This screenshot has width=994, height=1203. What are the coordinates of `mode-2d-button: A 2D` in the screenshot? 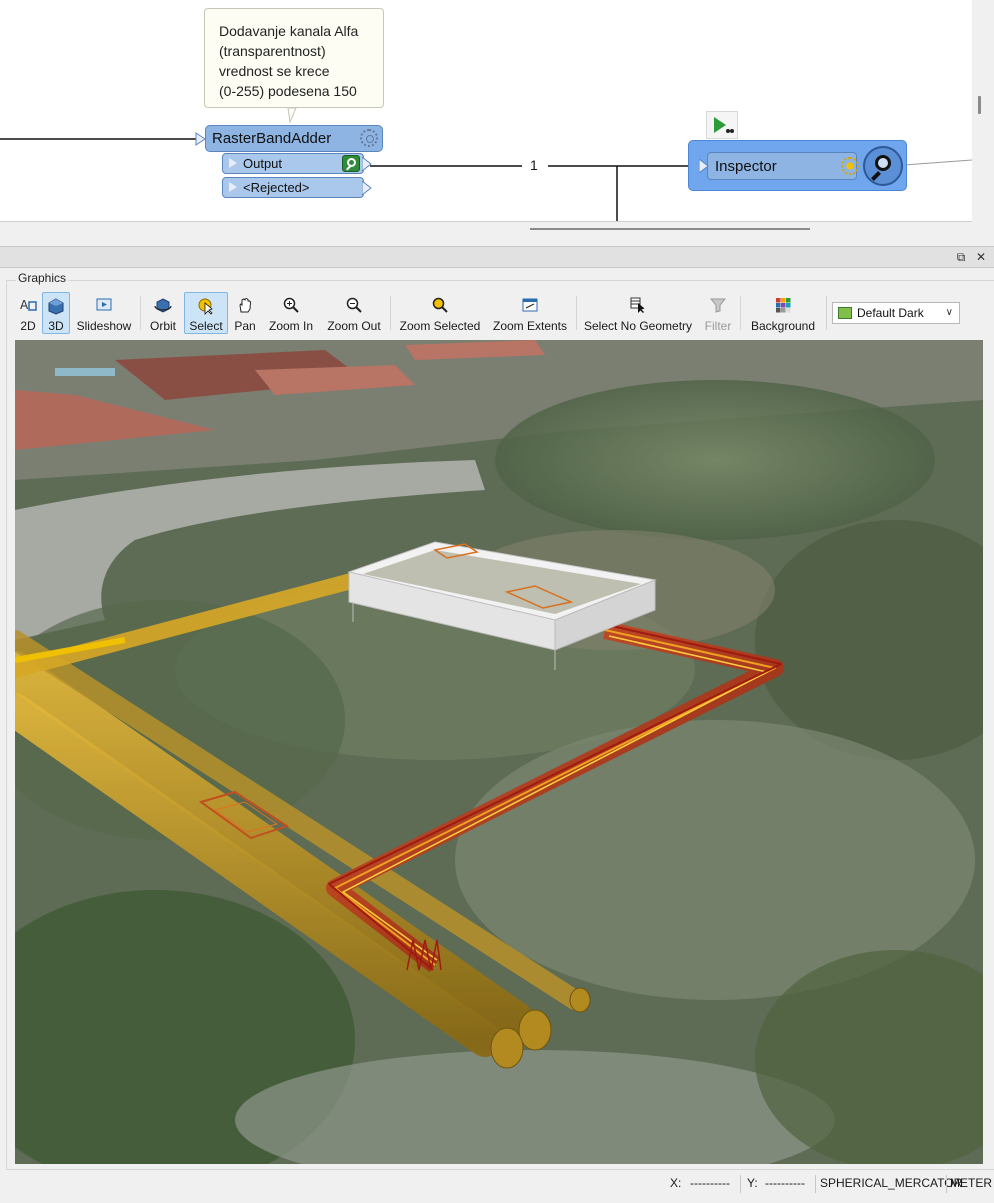 It's located at (28, 313).